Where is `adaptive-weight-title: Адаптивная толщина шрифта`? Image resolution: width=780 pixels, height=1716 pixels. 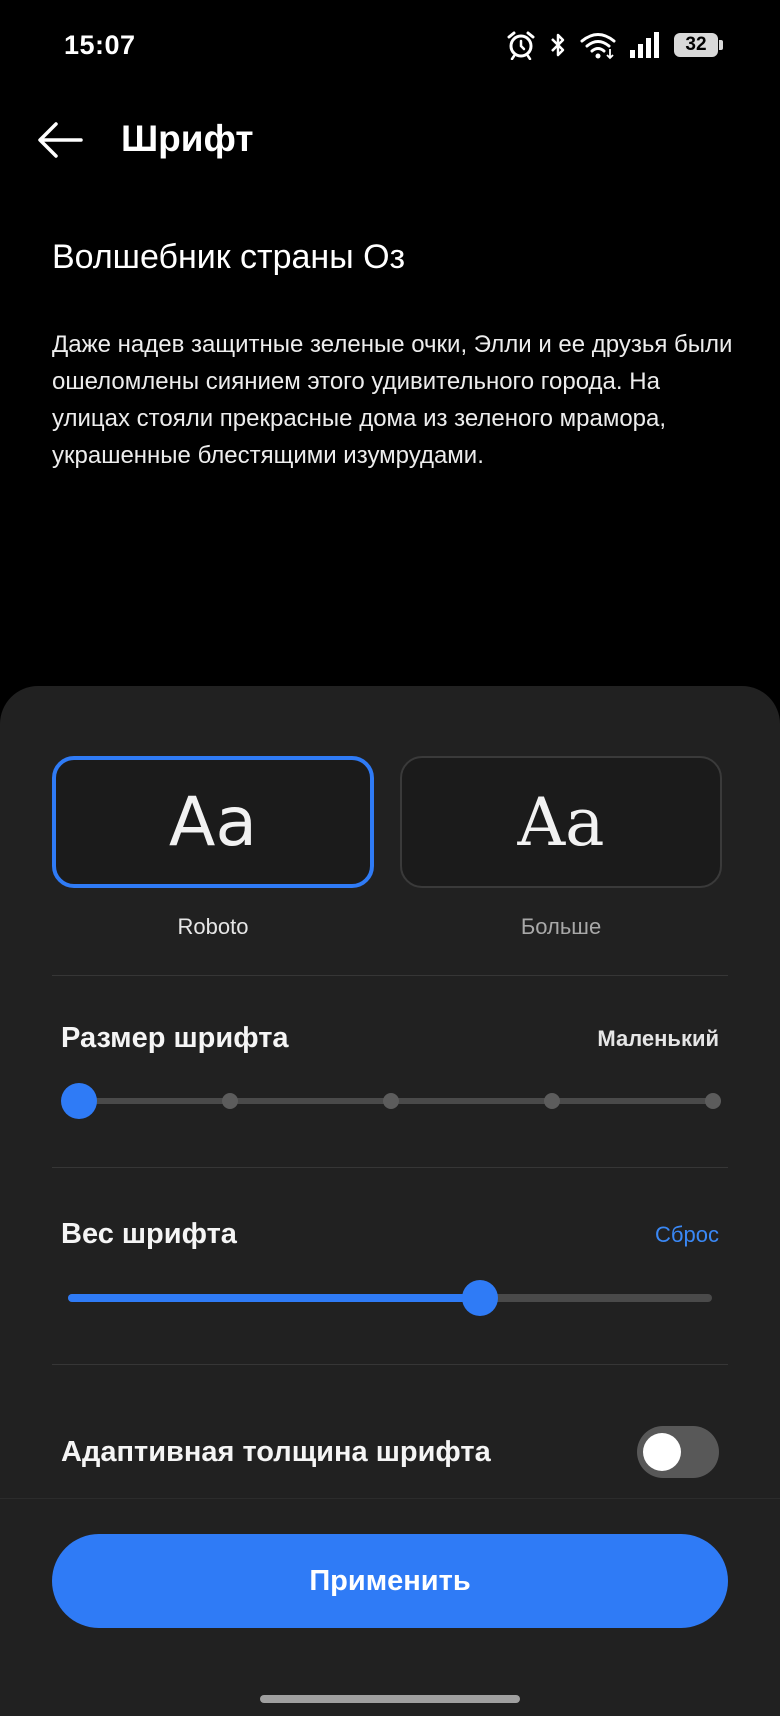 adaptive-weight-title: Адаптивная толщина шрифта is located at coordinates (276, 1452).